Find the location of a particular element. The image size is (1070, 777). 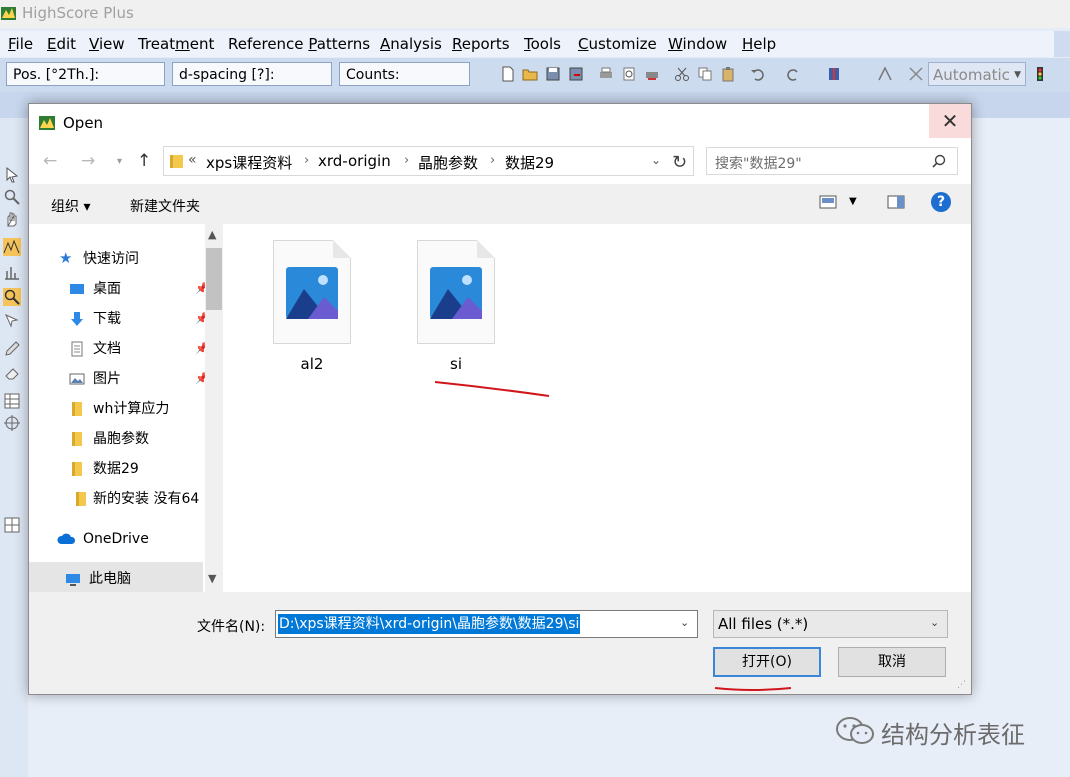

breadcrumb-item: 晶胞参数 is located at coordinates (448, 162).